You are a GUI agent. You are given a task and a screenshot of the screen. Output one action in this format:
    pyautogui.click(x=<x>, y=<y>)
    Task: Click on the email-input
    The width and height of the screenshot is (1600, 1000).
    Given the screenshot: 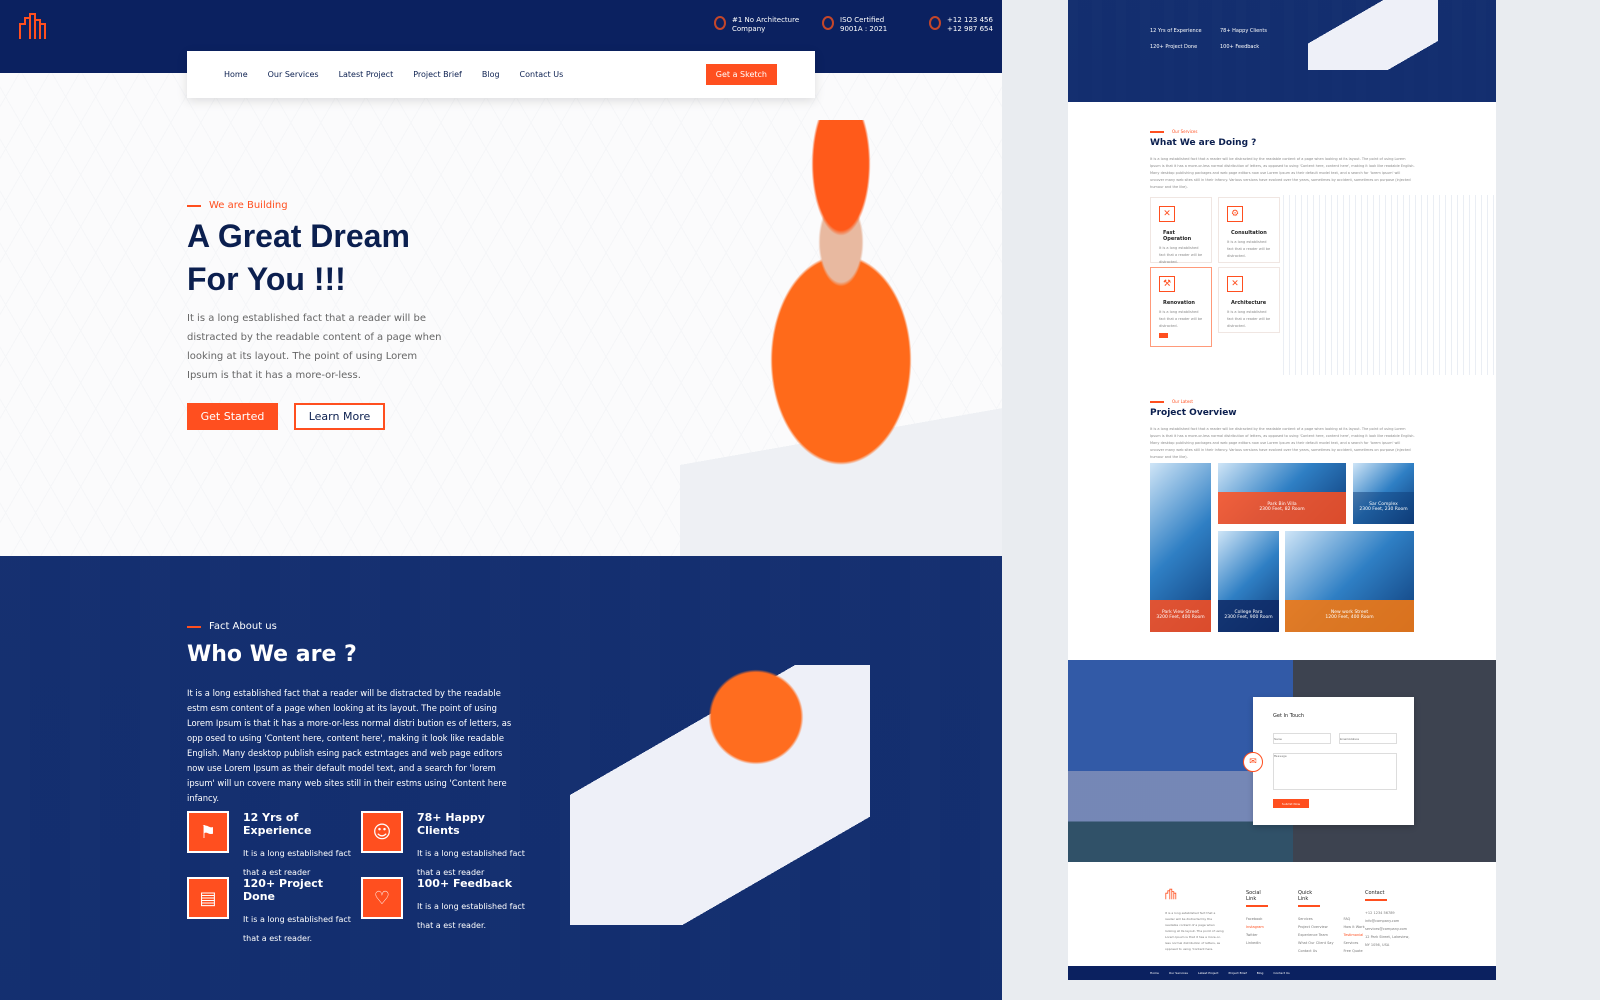 What is the action you would take?
    pyautogui.click(x=1368, y=738)
    